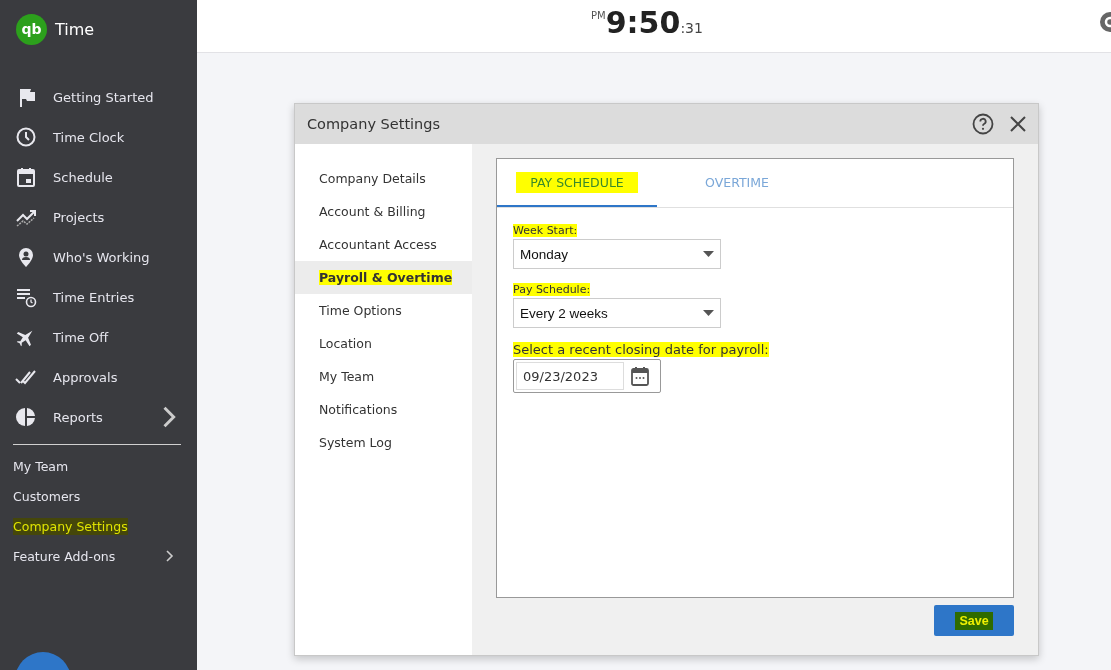  Describe the element at coordinates (617, 254) in the screenshot. I see `dropdown: Monday` at that location.